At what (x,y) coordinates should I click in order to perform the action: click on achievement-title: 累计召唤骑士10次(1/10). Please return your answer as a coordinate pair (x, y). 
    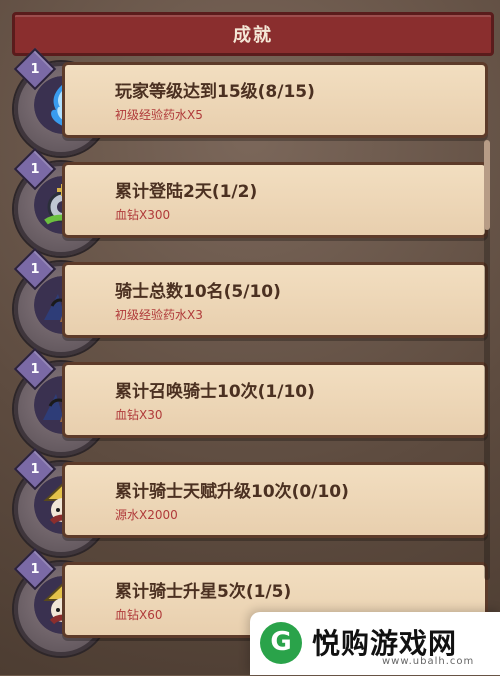
    Looking at the image, I should click on (215, 392).